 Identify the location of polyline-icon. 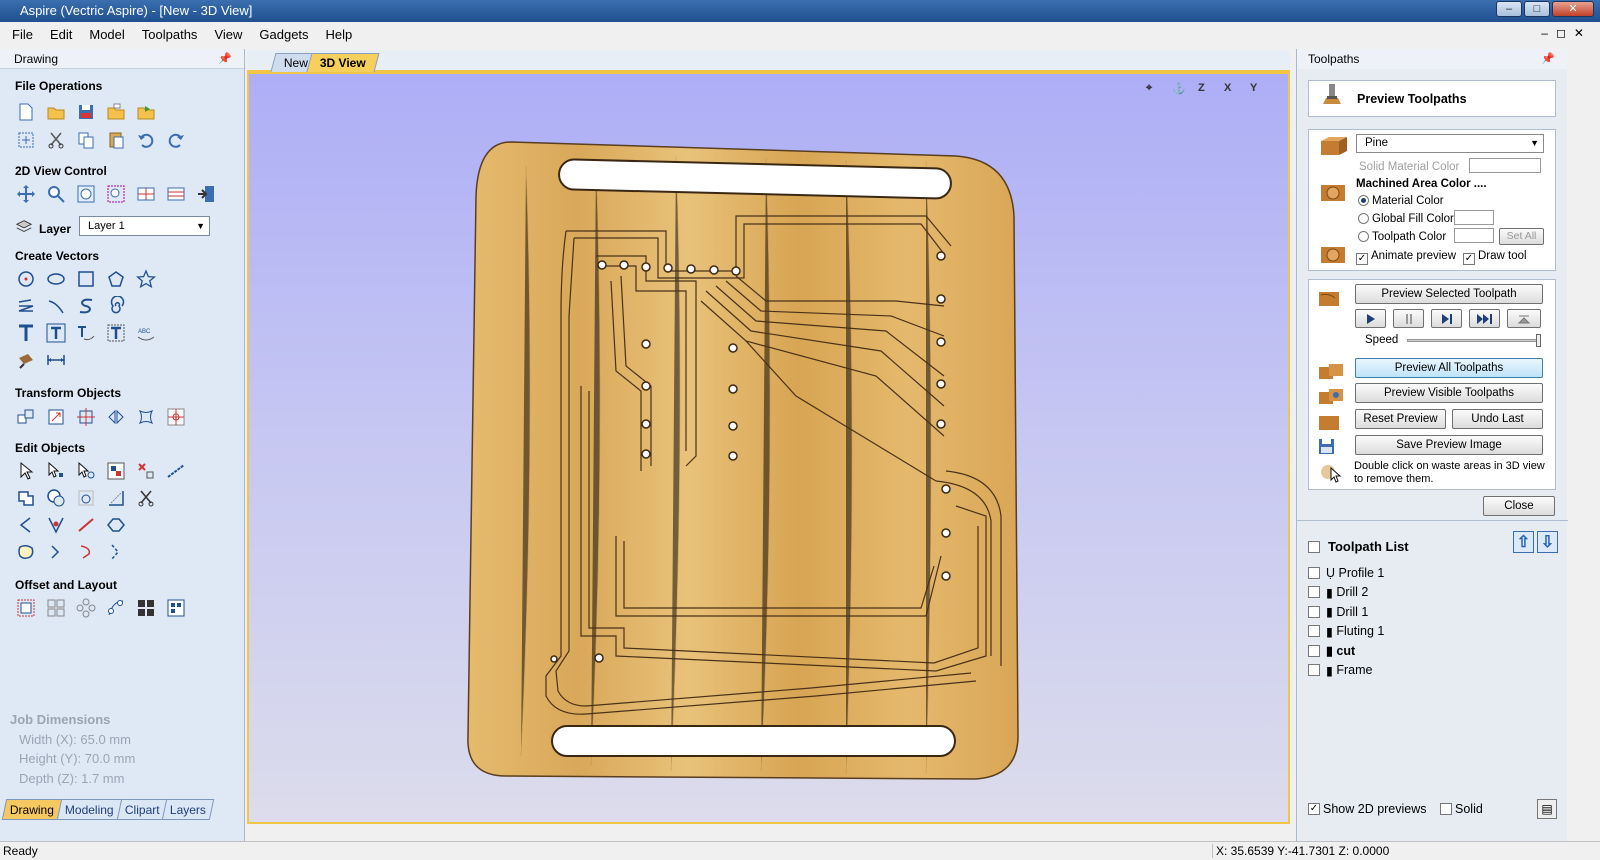
(26, 306).